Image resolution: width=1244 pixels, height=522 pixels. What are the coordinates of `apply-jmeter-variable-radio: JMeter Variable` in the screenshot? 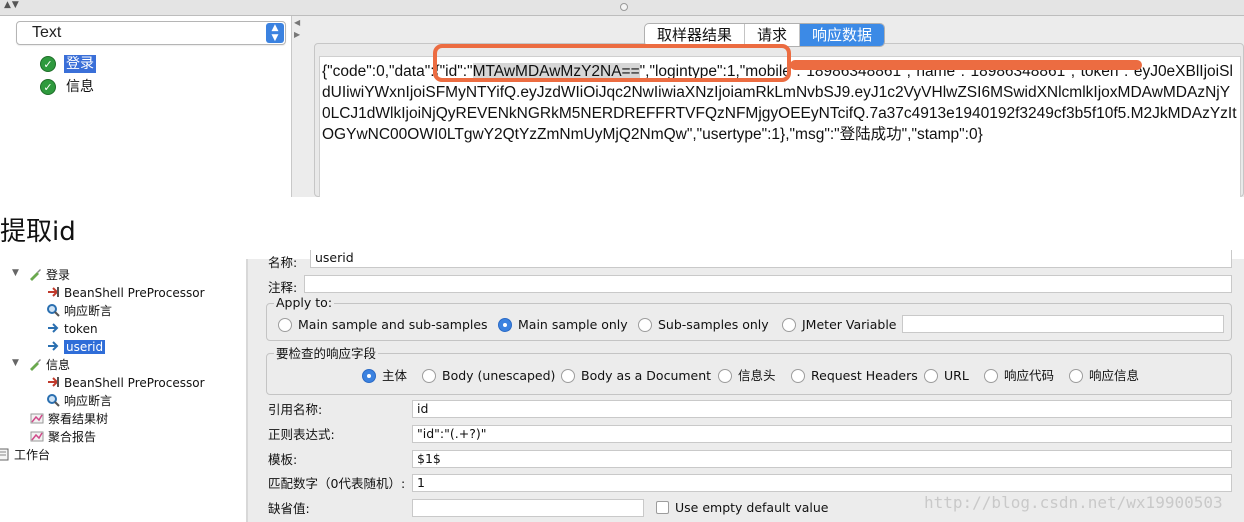 It's located at (839, 325).